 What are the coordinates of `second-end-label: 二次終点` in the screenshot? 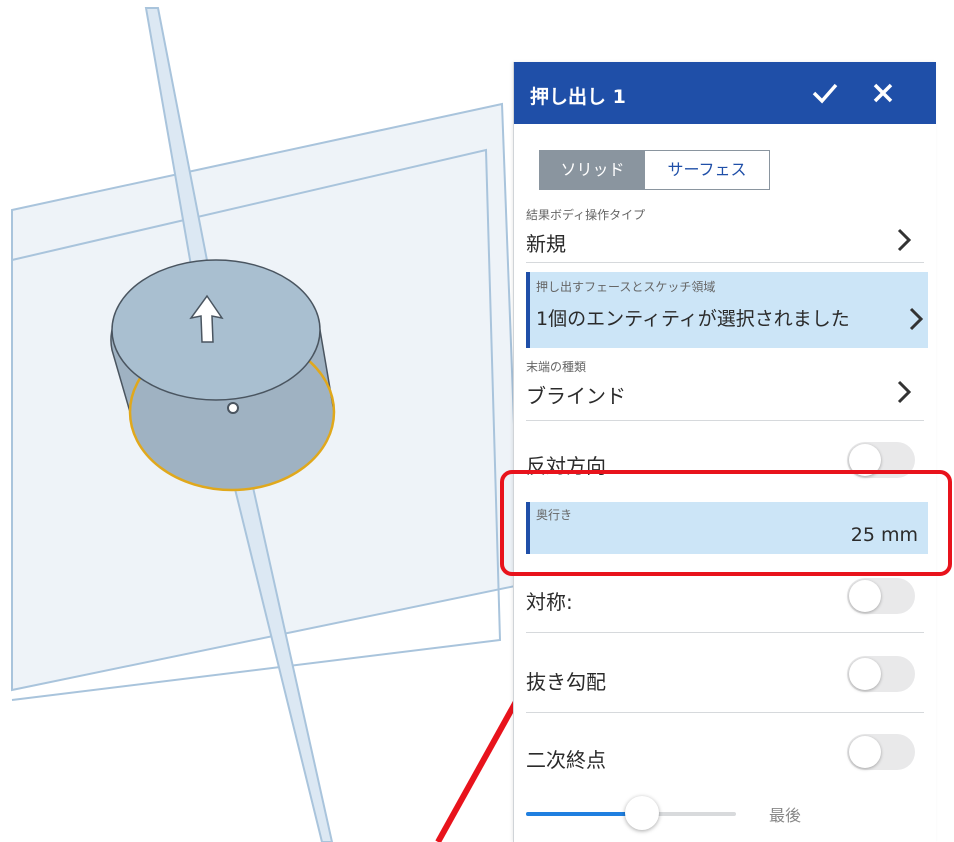 It's located at (566, 760).